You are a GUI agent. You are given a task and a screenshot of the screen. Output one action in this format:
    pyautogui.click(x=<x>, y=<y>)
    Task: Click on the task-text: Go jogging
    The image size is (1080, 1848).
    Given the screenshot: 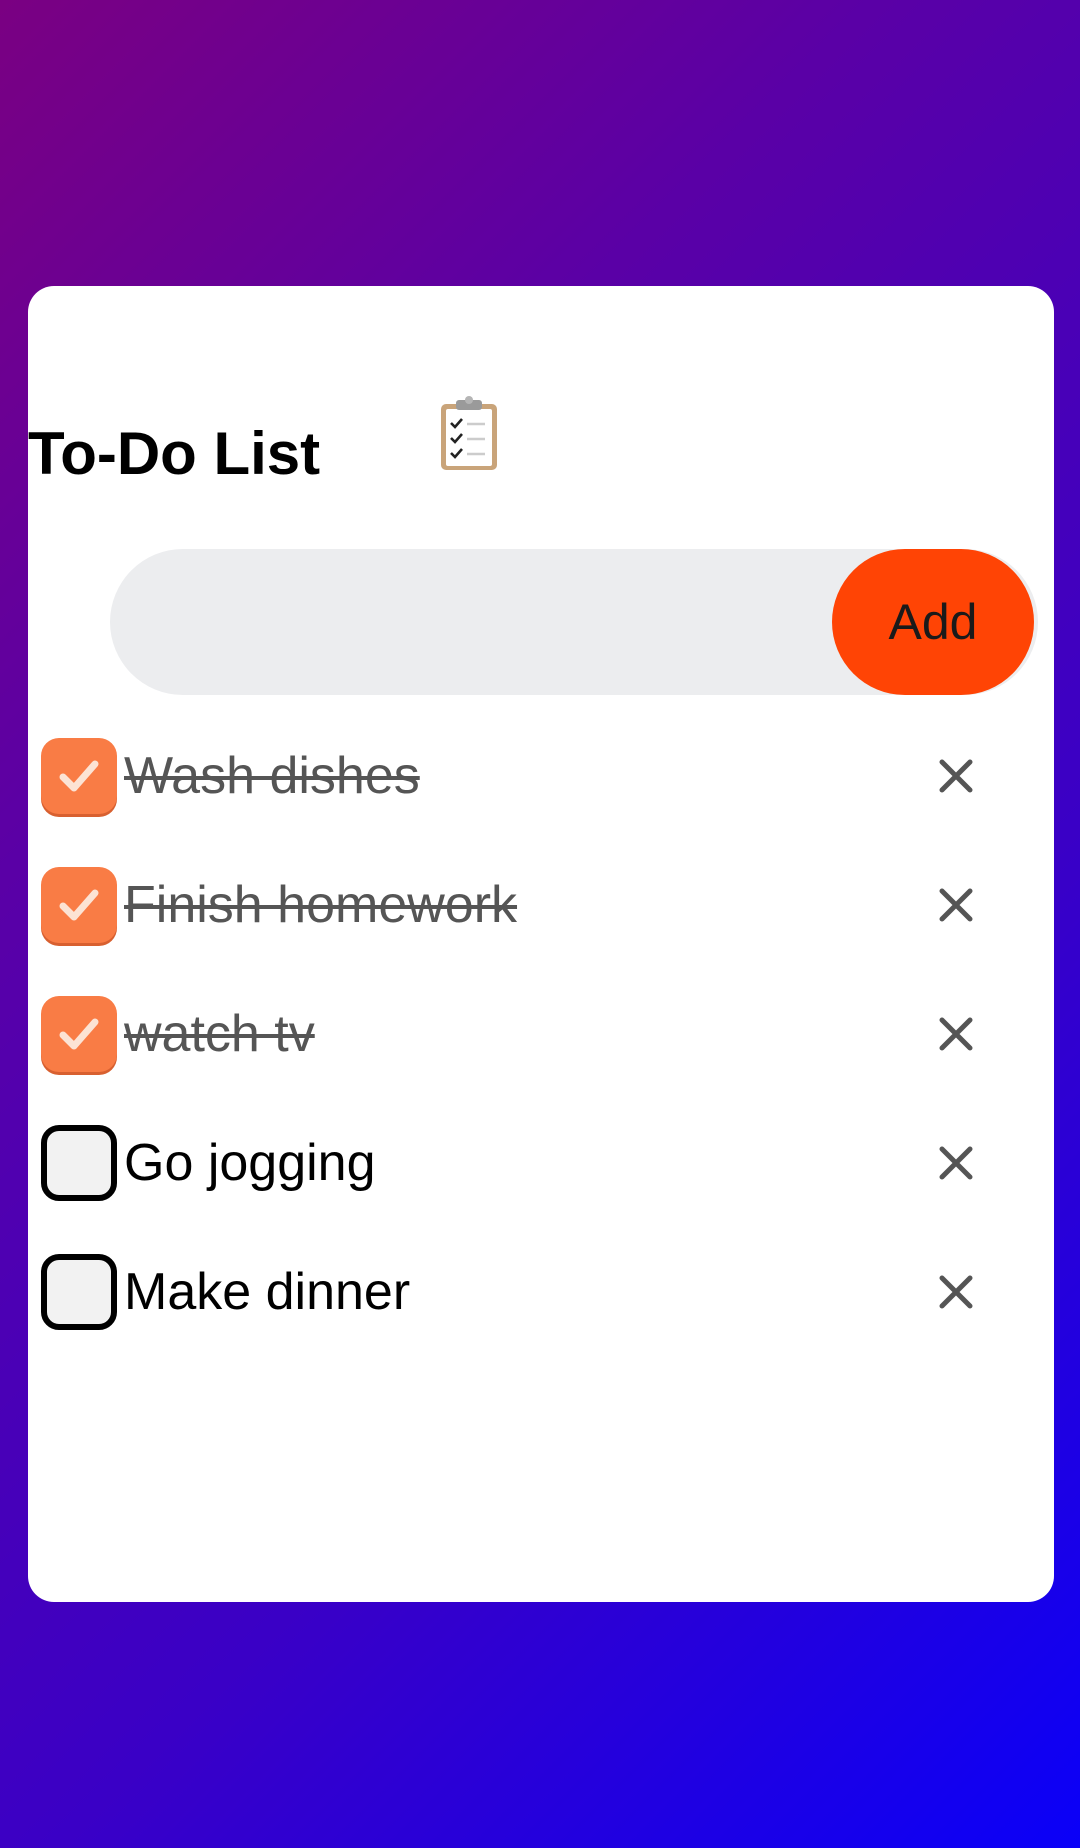 What is the action you would take?
    pyautogui.click(x=250, y=1163)
    